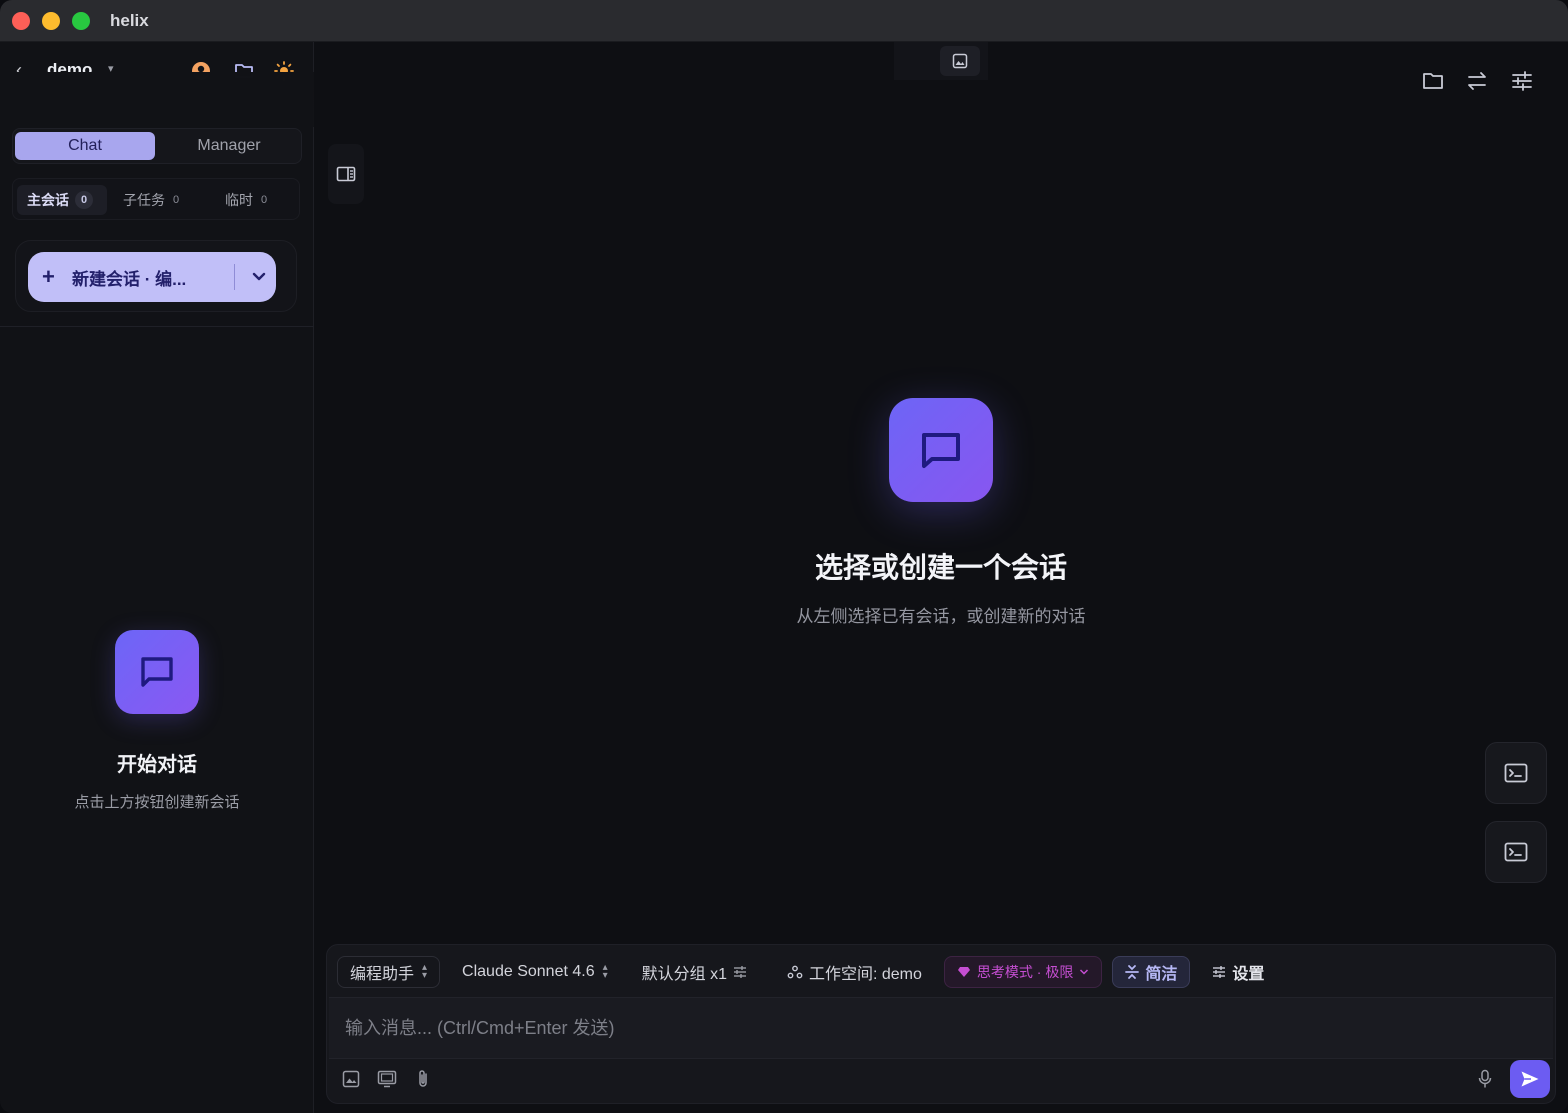 This screenshot has height=1113, width=1568. I want to click on project-name: demo, so click(69, 70).